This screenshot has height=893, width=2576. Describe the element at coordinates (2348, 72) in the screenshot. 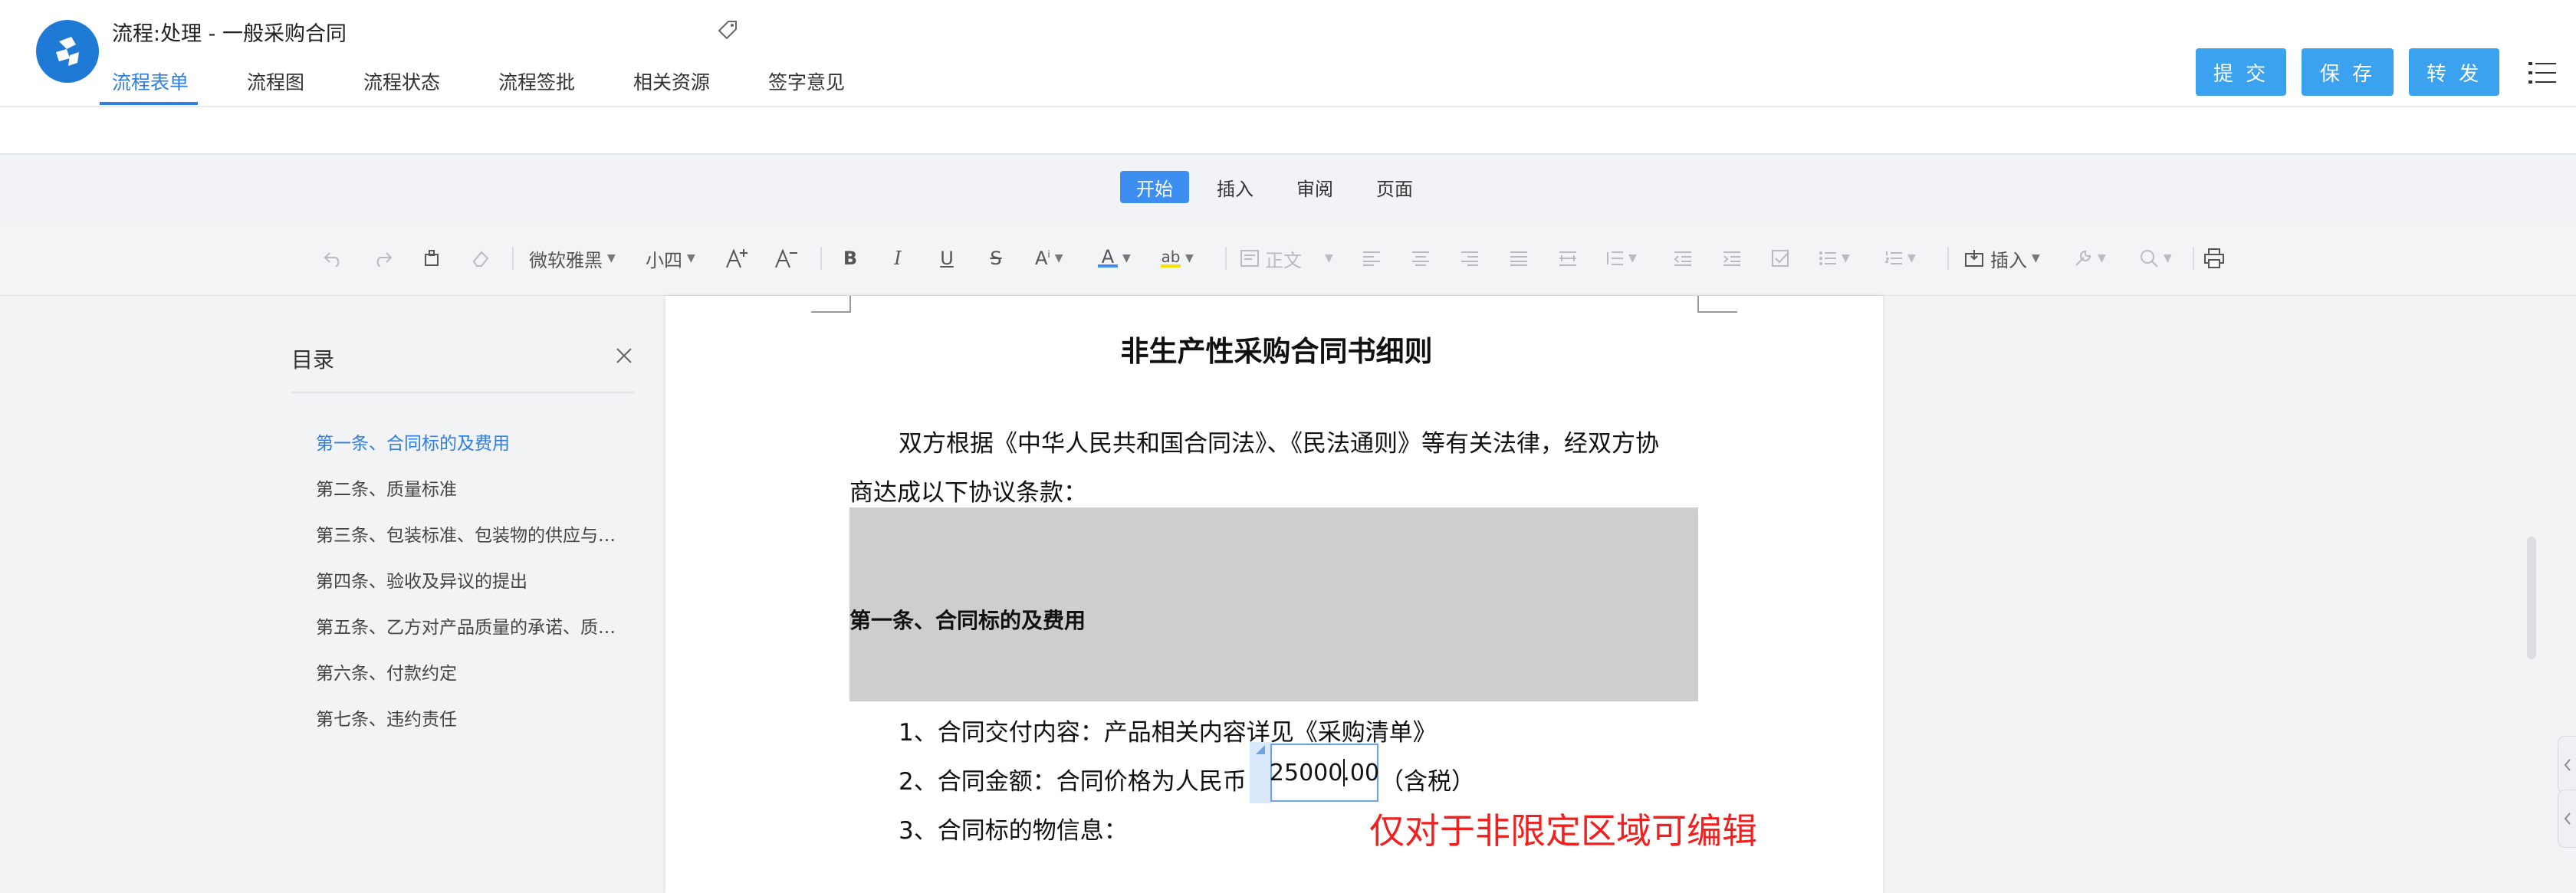

I see `save-button: 保 存` at that location.